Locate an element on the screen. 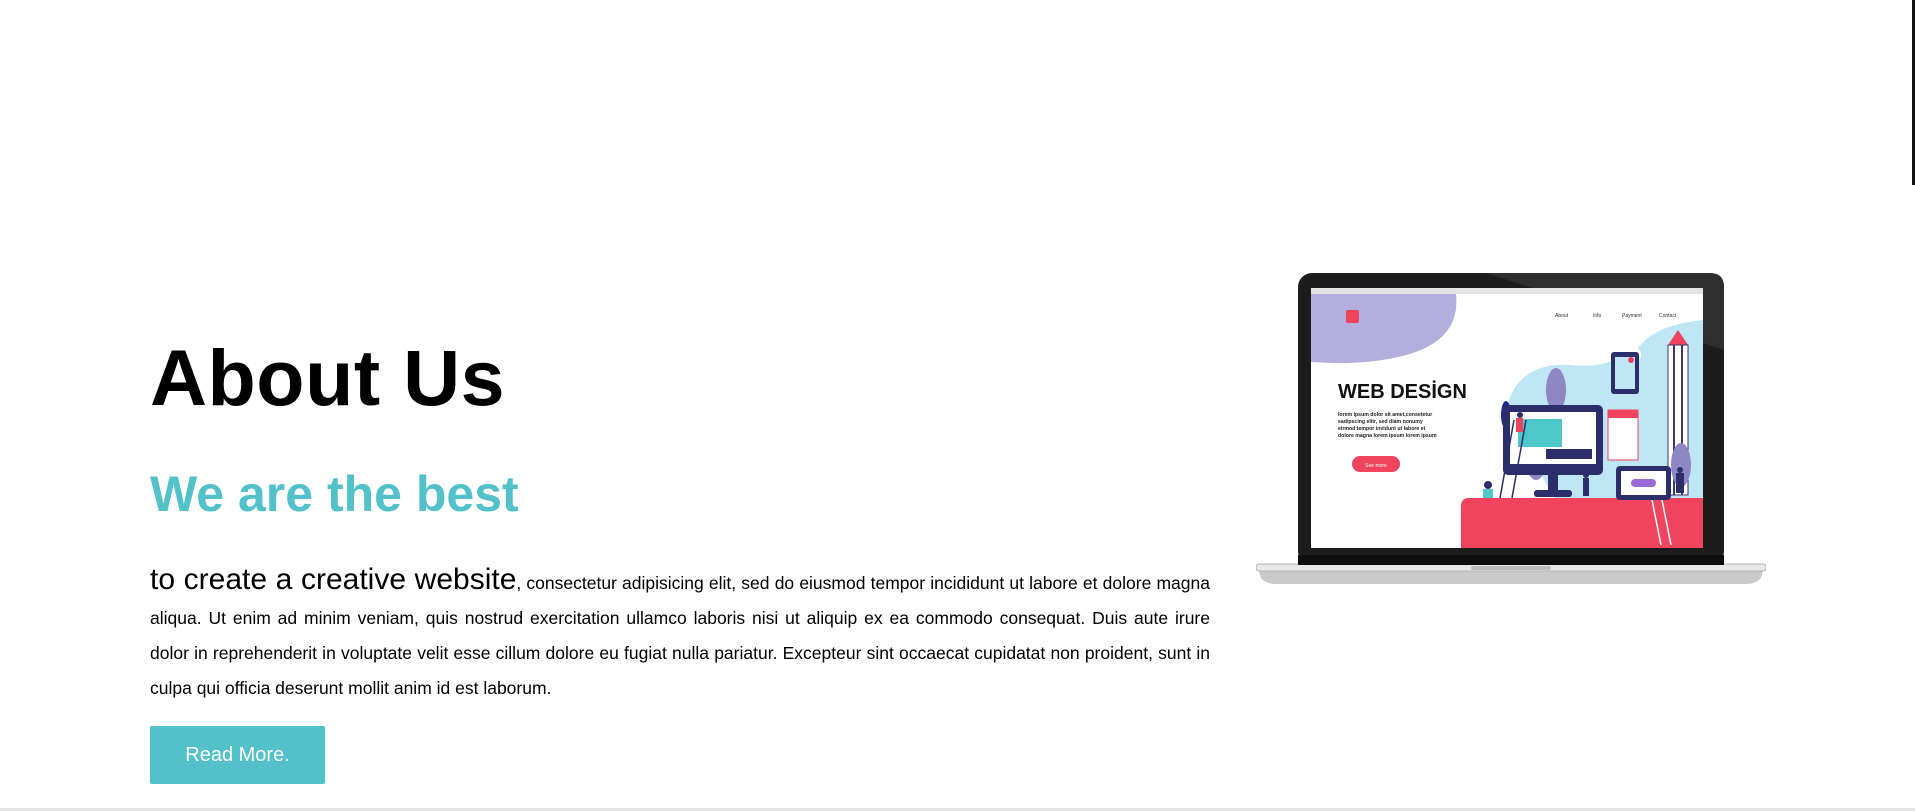  screen-nav-about: About is located at coordinates (1562, 316).